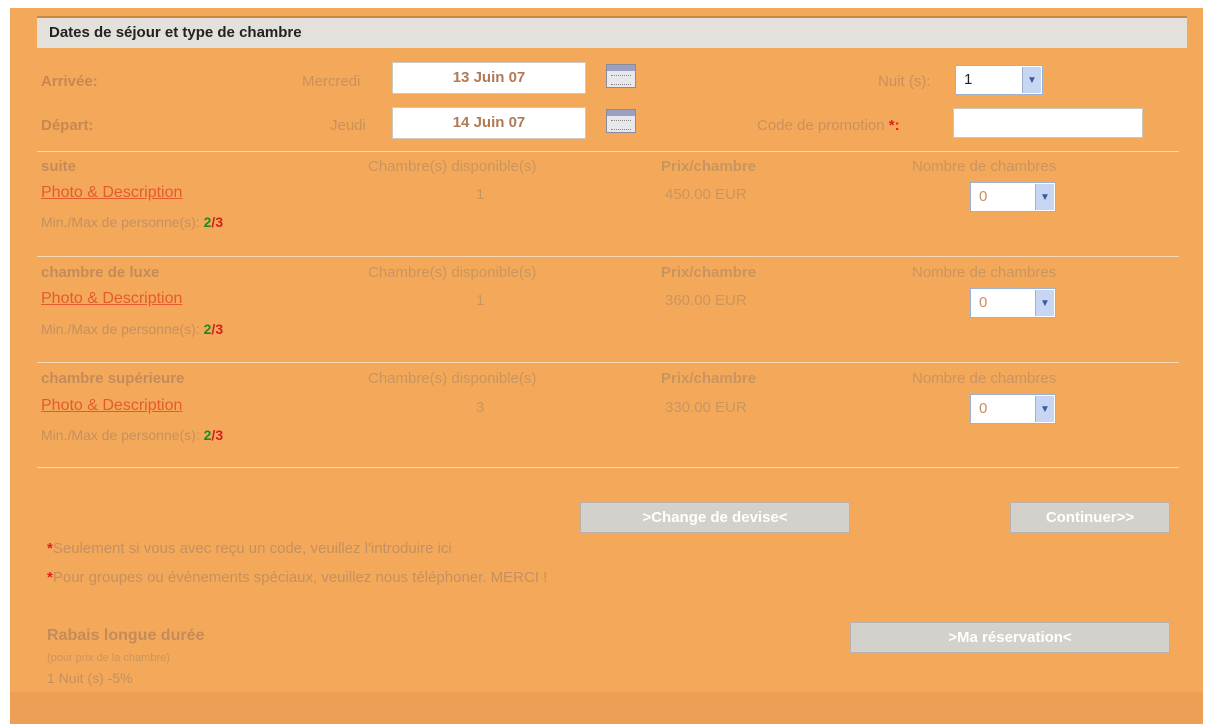 The height and width of the screenshot is (724, 1213). Describe the element at coordinates (706, 300) in the screenshot. I see `room-price: 360.00 EUR` at that location.